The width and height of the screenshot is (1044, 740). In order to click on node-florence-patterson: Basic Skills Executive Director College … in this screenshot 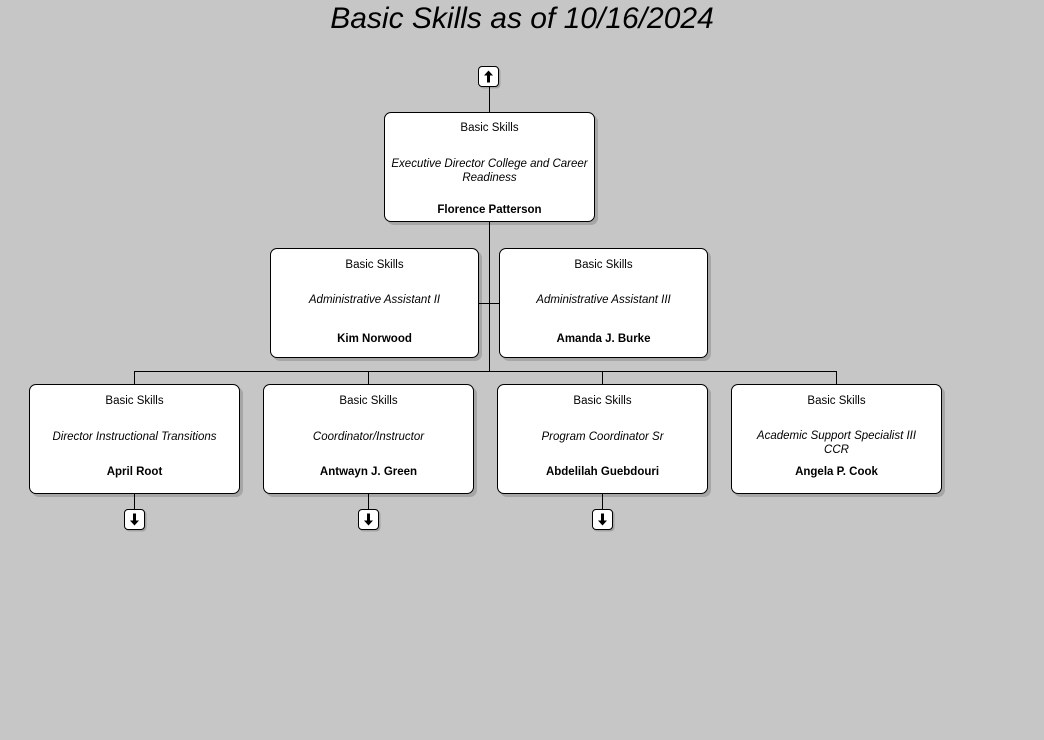, I will do `click(489, 167)`.